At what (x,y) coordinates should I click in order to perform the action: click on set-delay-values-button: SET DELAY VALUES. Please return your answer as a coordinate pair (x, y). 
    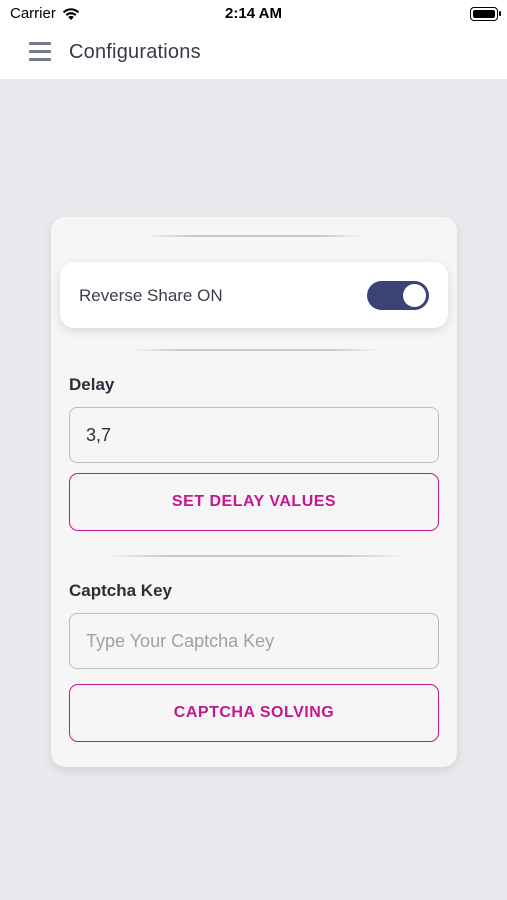
    Looking at the image, I should click on (254, 502).